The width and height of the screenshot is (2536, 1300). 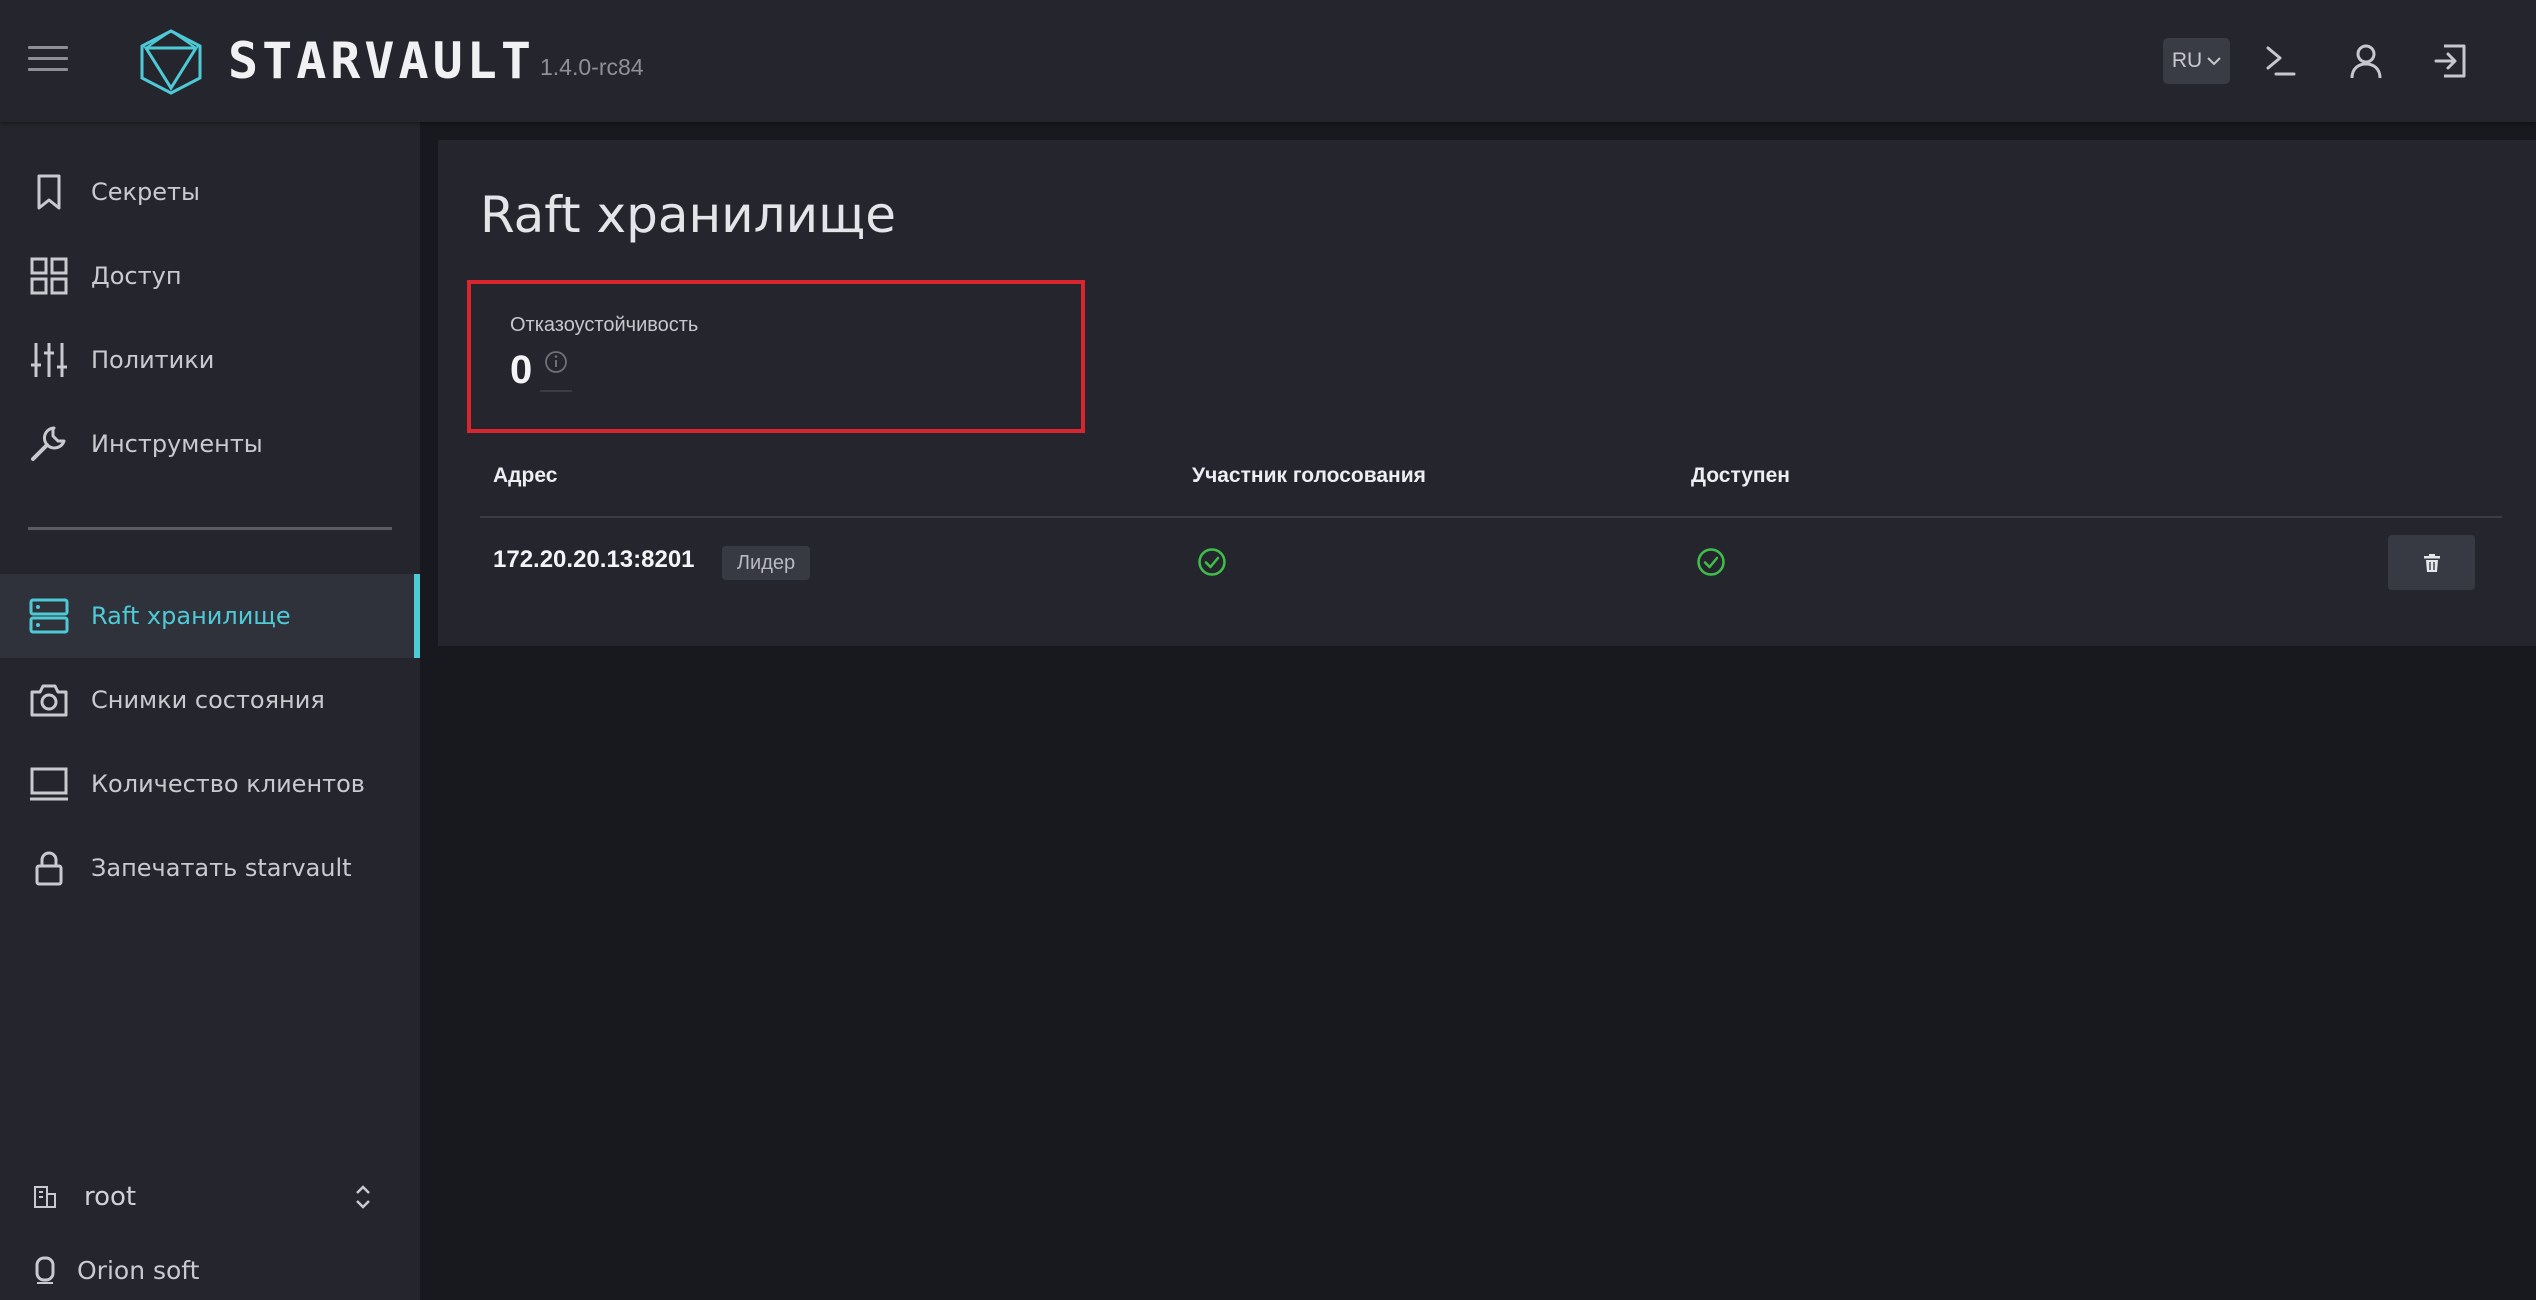 I want to click on sidebar-item-snapshots: Снимки состояния, so click(x=210, y=700).